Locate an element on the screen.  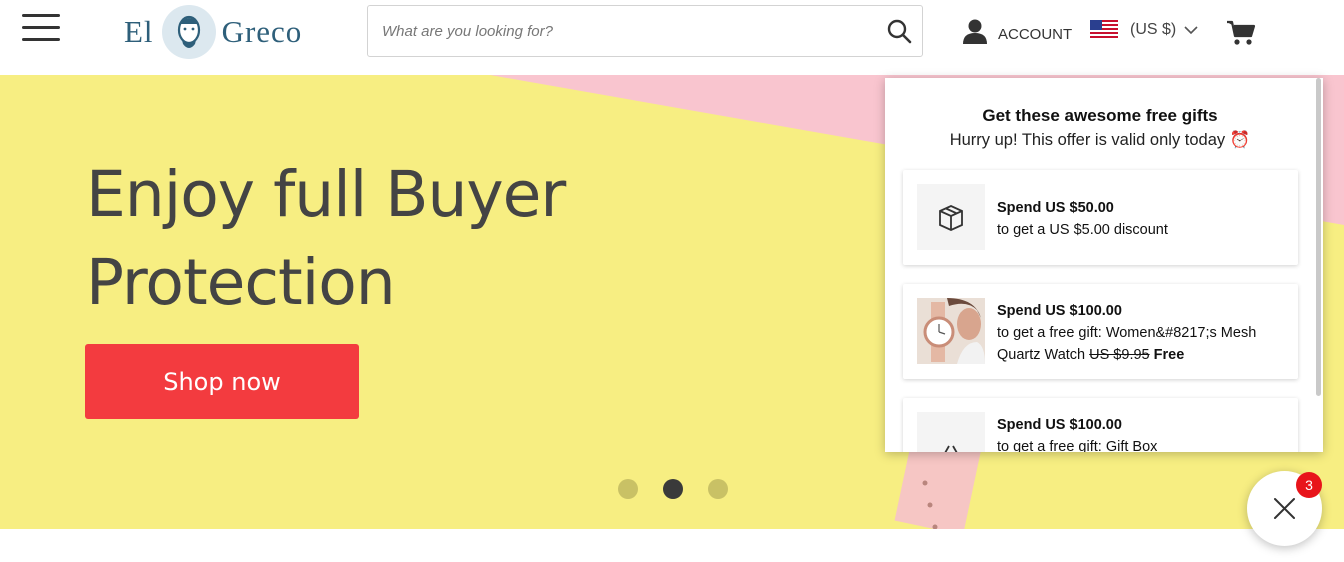
us-flag-icon is located at coordinates (1104, 30).